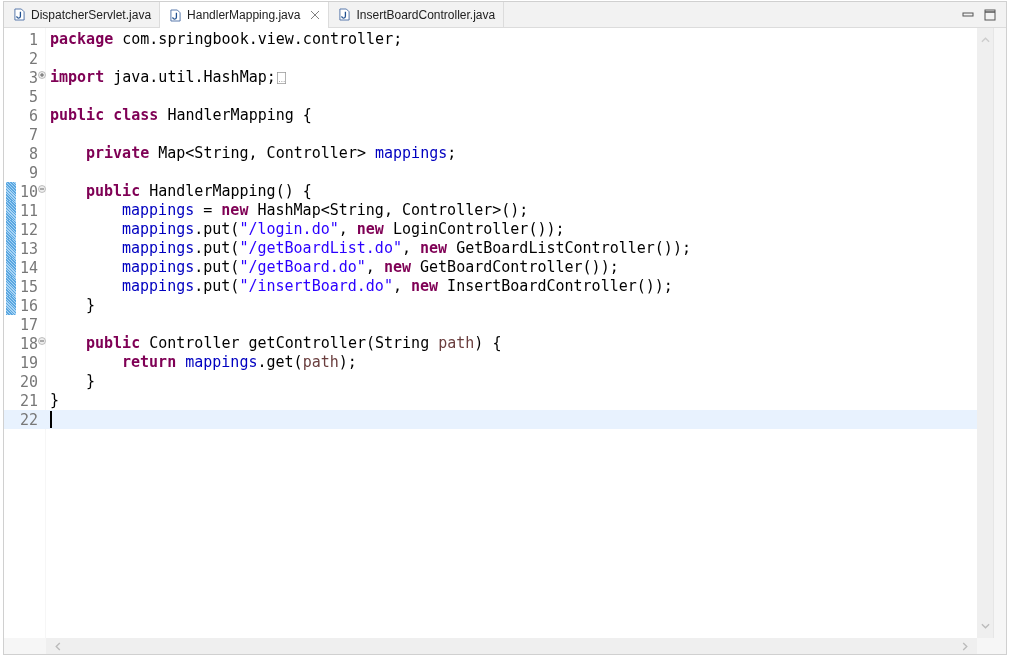 This screenshot has width=1010, height=658. Describe the element at coordinates (28, 381) in the screenshot. I see `line-number: 20` at that location.